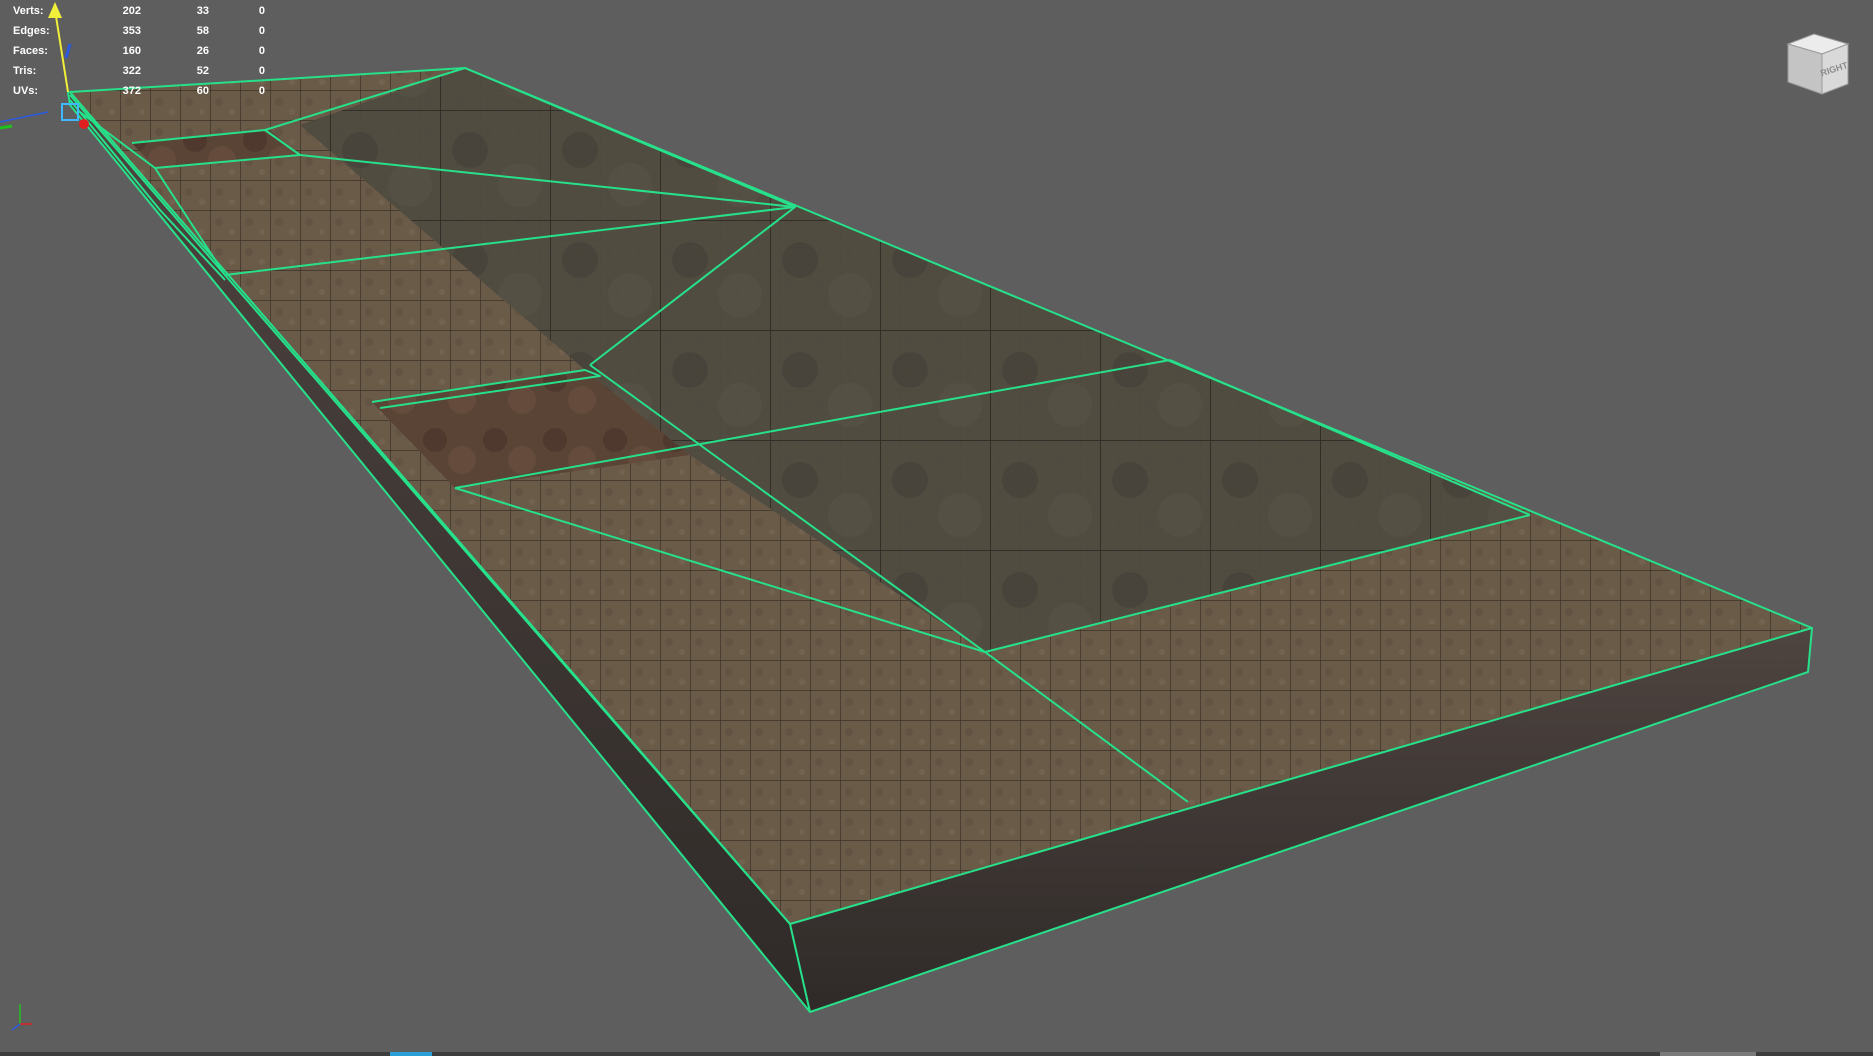  What do you see at coordinates (131, 51) in the screenshot?
I see `hud-value: 160` at bounding box center [131, 51].